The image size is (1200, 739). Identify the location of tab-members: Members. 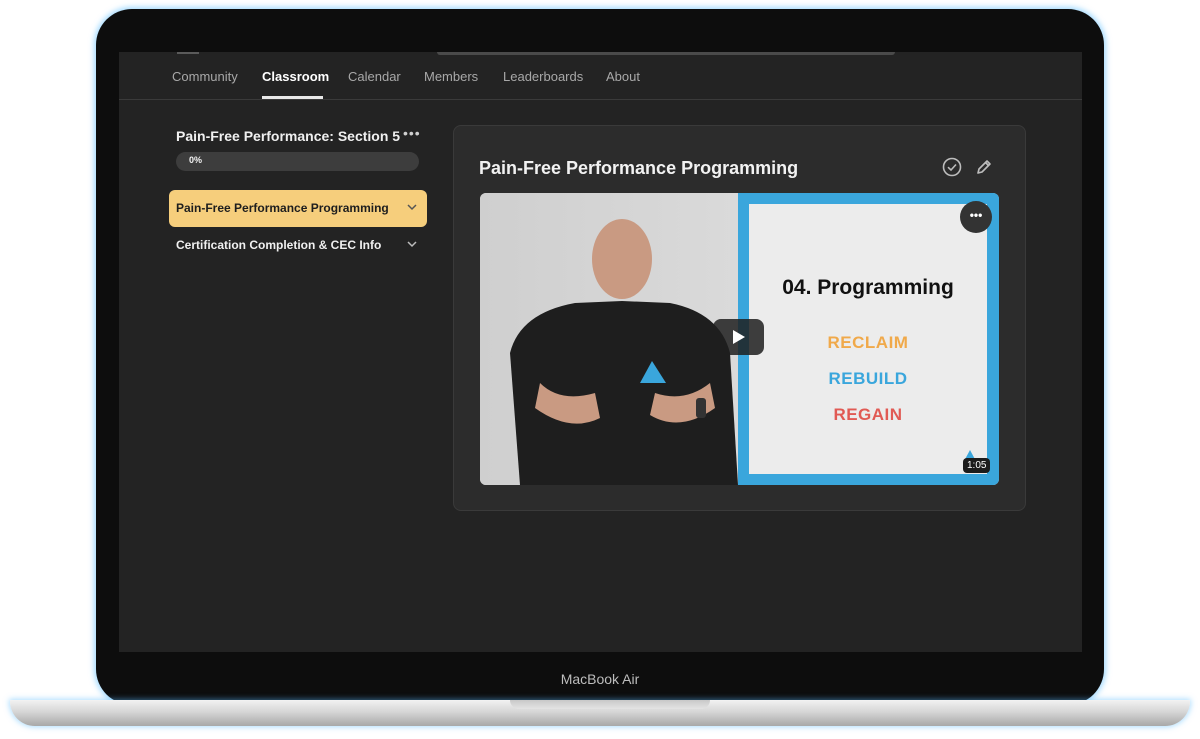
(451, 76).